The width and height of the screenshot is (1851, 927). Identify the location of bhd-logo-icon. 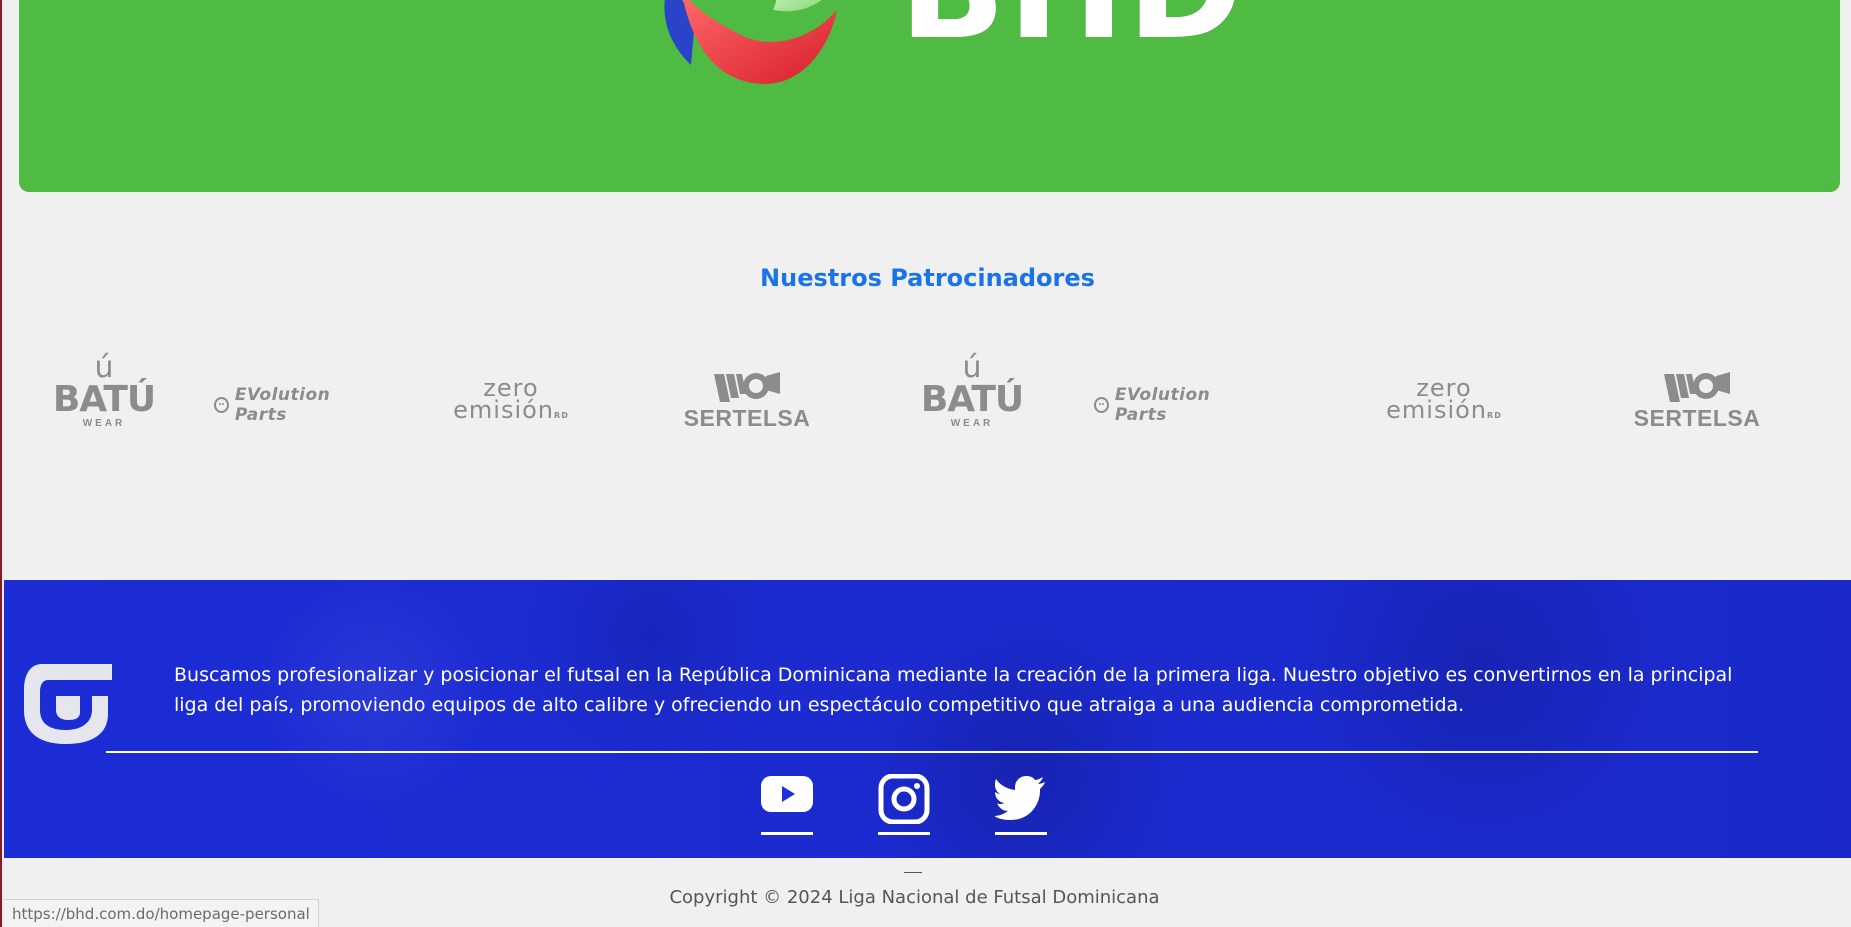
(750, 42).